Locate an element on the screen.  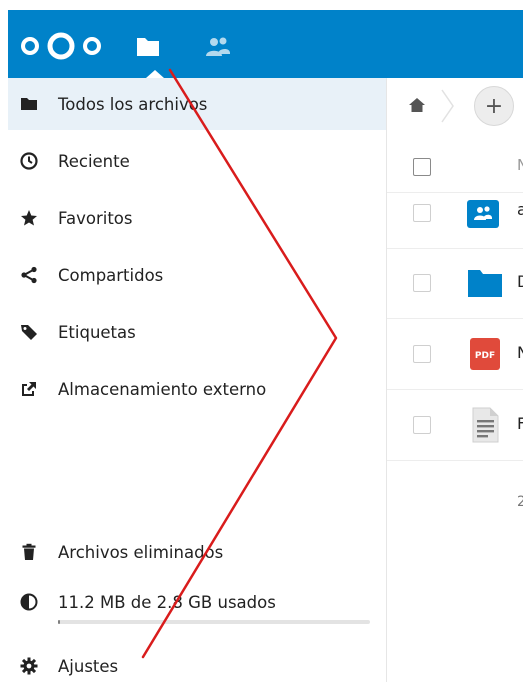
quota-progress-bar is located at coordinates (214, 622).